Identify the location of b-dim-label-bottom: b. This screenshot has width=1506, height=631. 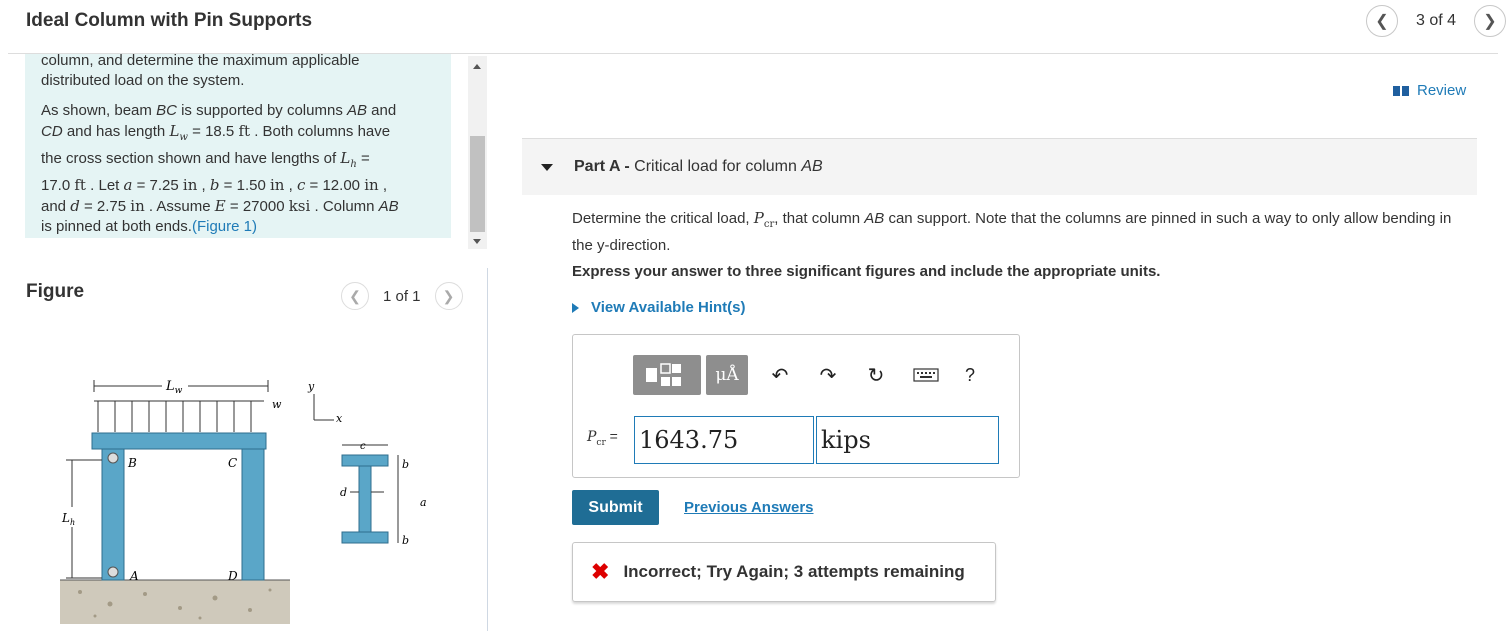
(405, 540).